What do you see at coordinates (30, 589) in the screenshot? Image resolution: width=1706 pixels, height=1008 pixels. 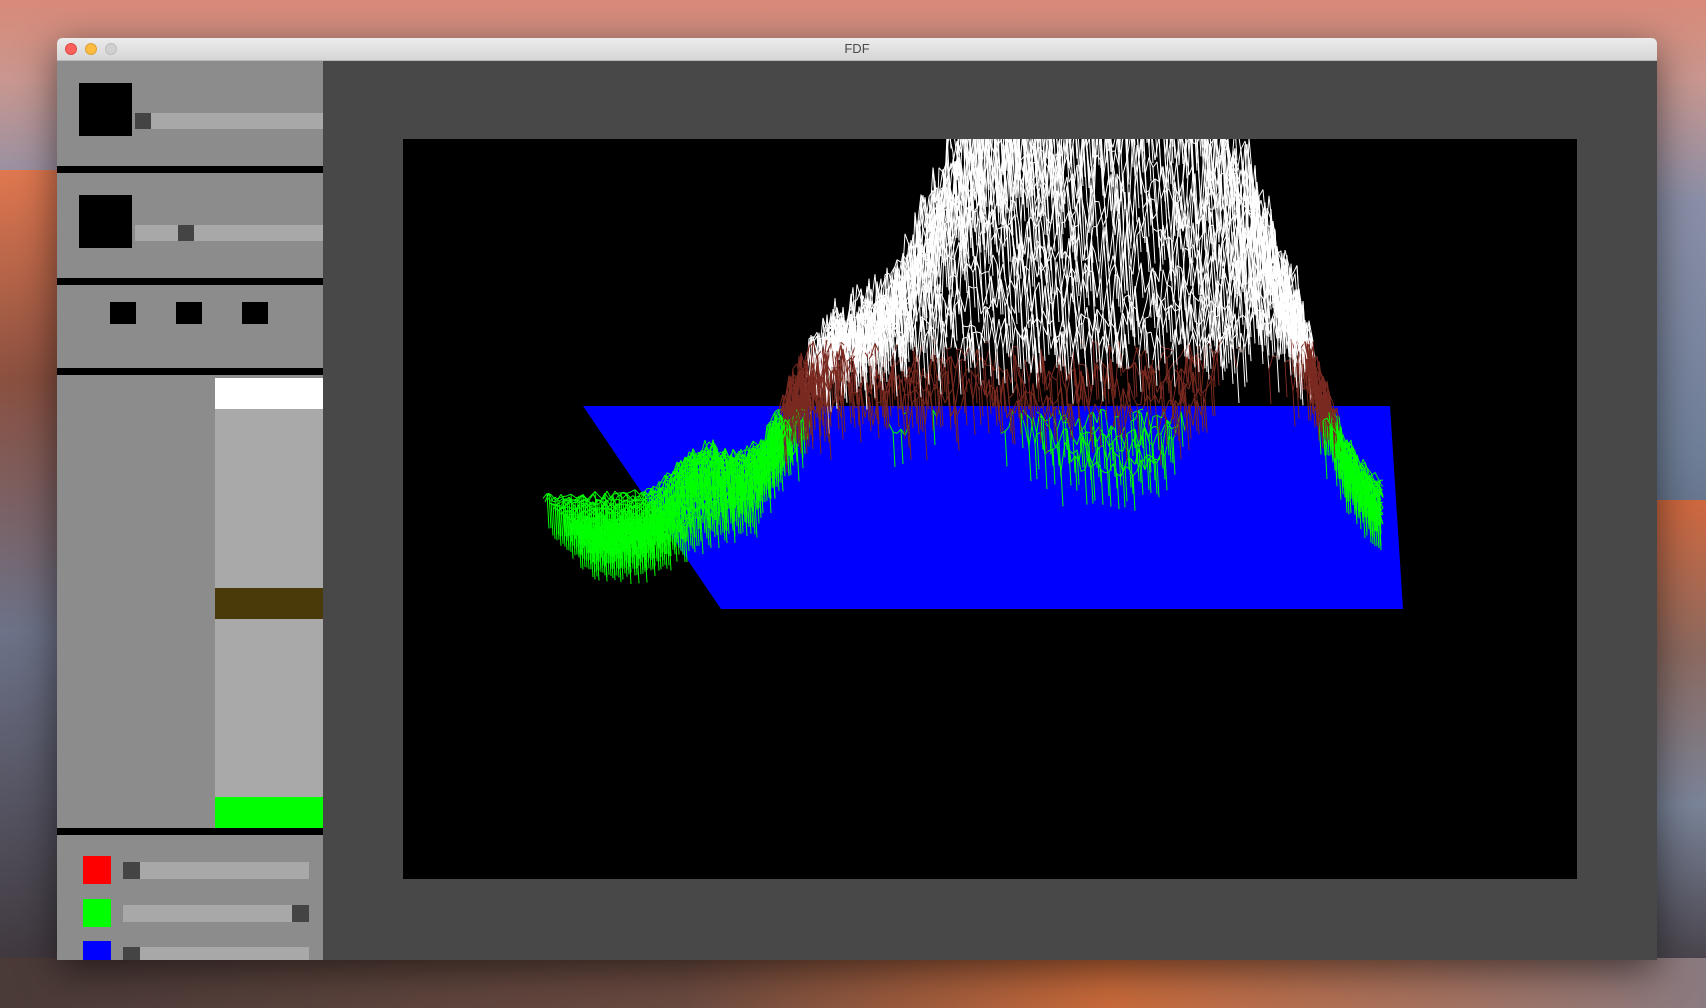 I see `desktop-wallpaper-left` at bounding box center [30, 589].